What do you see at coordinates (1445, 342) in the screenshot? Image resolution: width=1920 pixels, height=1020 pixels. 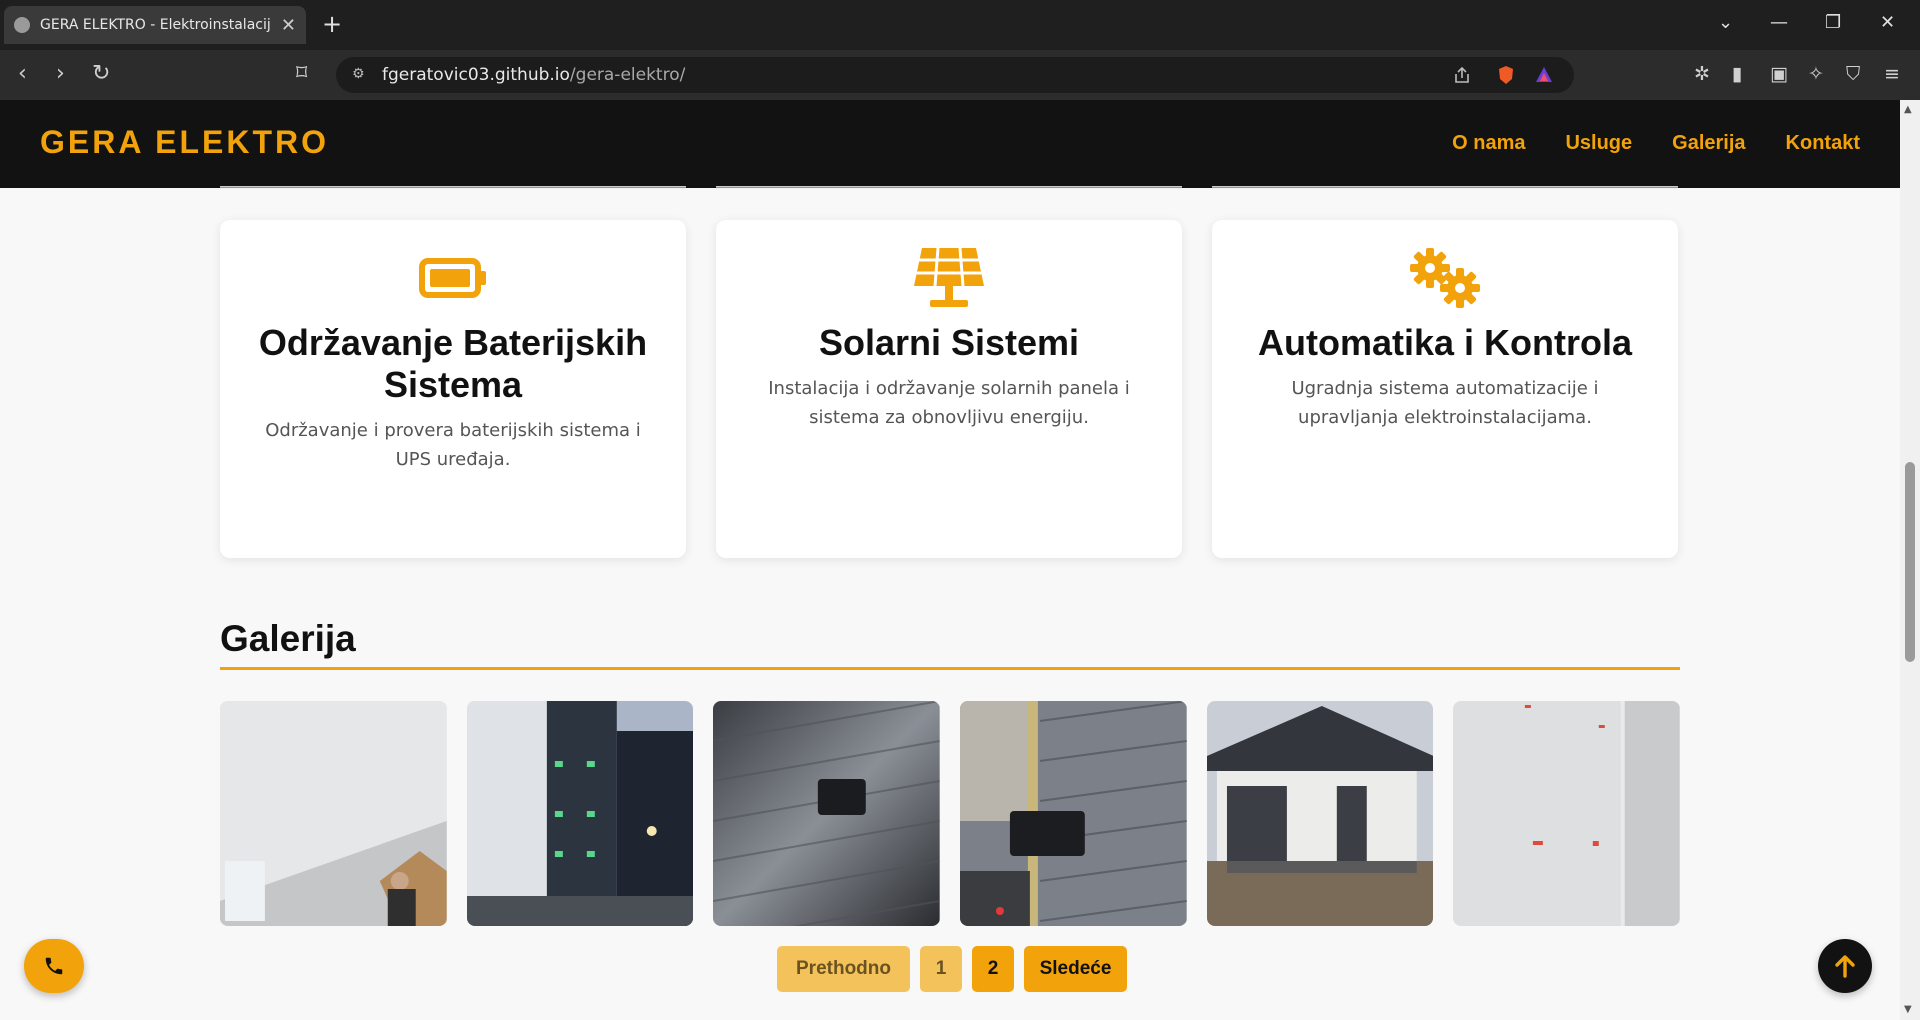 I see `service-title: Automatika i Kontrola` at bounding box center [1445, 342].